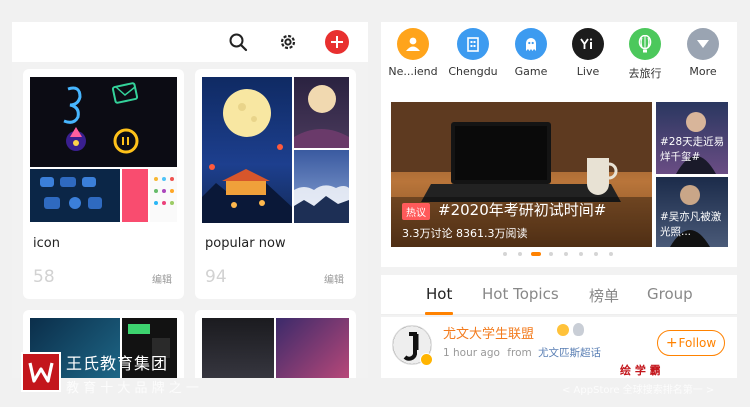 The height and width of the screenshot is (407, 750). I want to click on collection-card-popular-now: popular now 94 编辑, so click(275, 184).